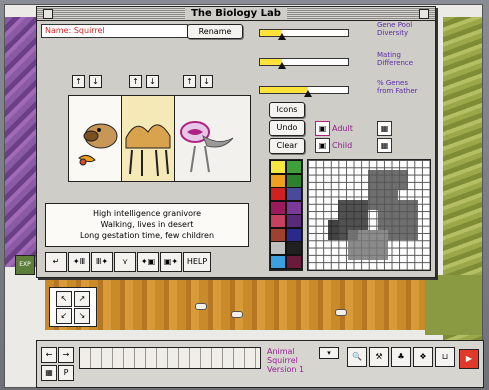 The width and height of the screenshot is (489, 390). What do you see at coordinates (424, 14) in the screenshot?
I see `zoom-box-icon` at bounding box center [424, 14].